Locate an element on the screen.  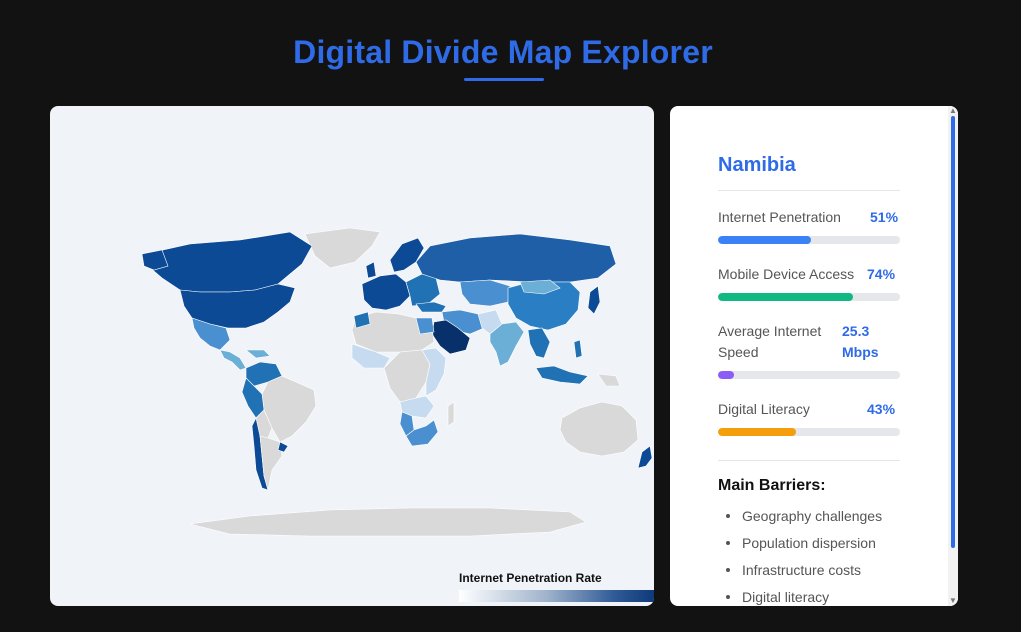
country-central-africa is located at coordinates (407, 376).